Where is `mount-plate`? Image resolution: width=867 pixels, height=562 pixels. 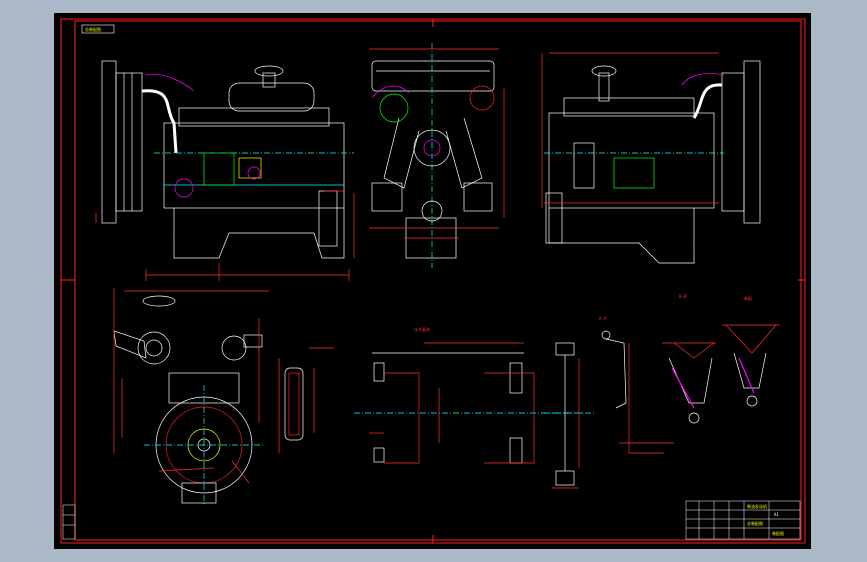
mount-plate is located at coordinates (294, 404).